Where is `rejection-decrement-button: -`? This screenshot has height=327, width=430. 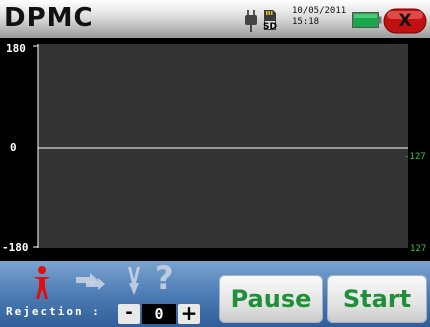
rejection-decrement-button: - is located at coordinates (129, 314).